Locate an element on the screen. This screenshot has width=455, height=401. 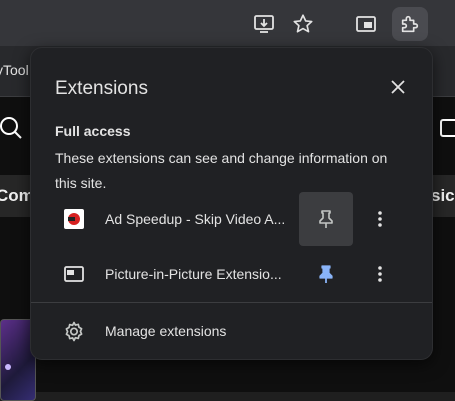
star-icon is located at coordinates (303, 23).